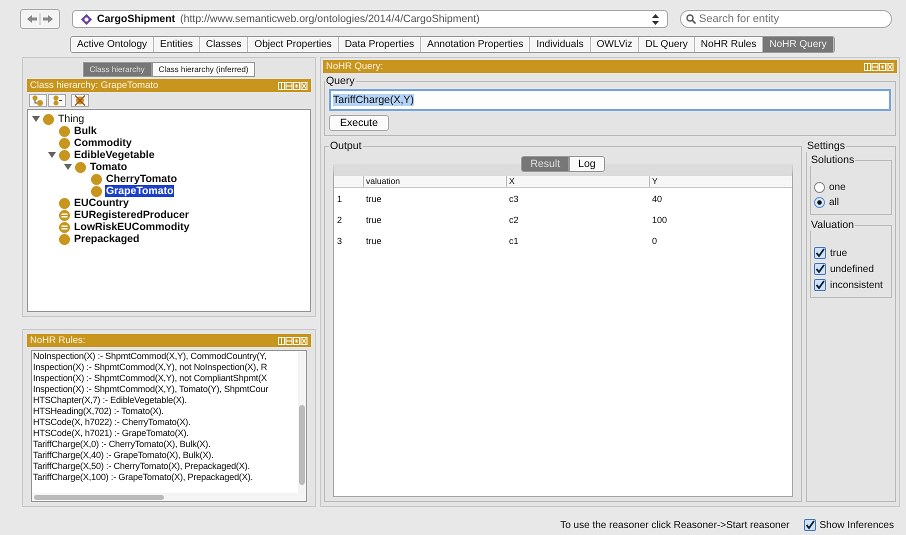 This screenshot has height=535, width=906. I want to click on tree-item: Prepackaged, so click(106, 239).